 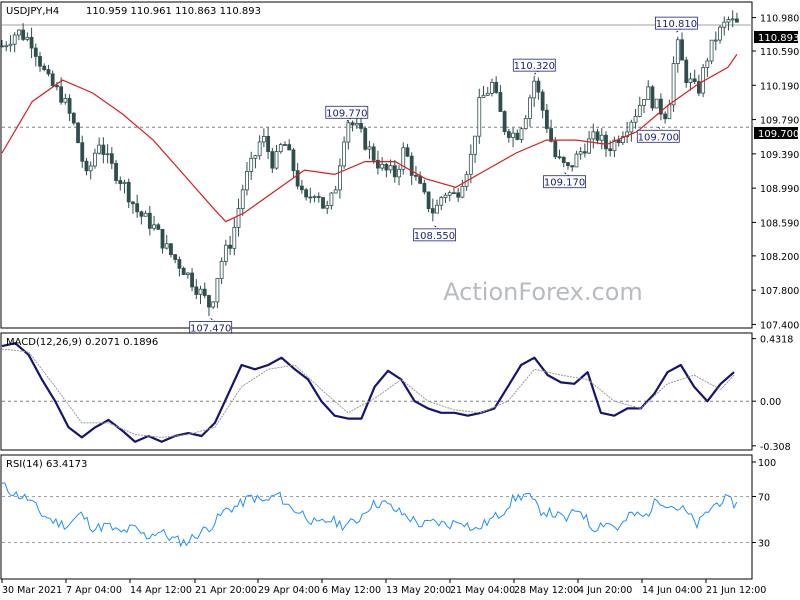 I want to click on price-tick-label: 110.980, so click(x=779, y=19).